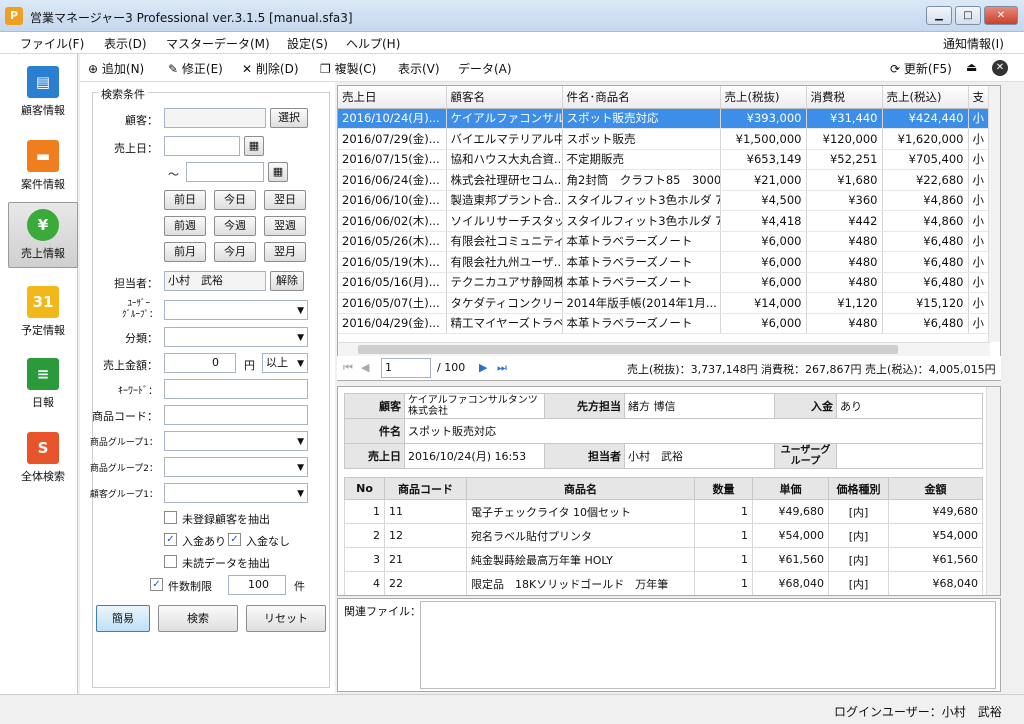  What do you see at coordinates (123, 618) in the screenshot?
I see `simple-button: 簡易` at bounding box center [123, 618].